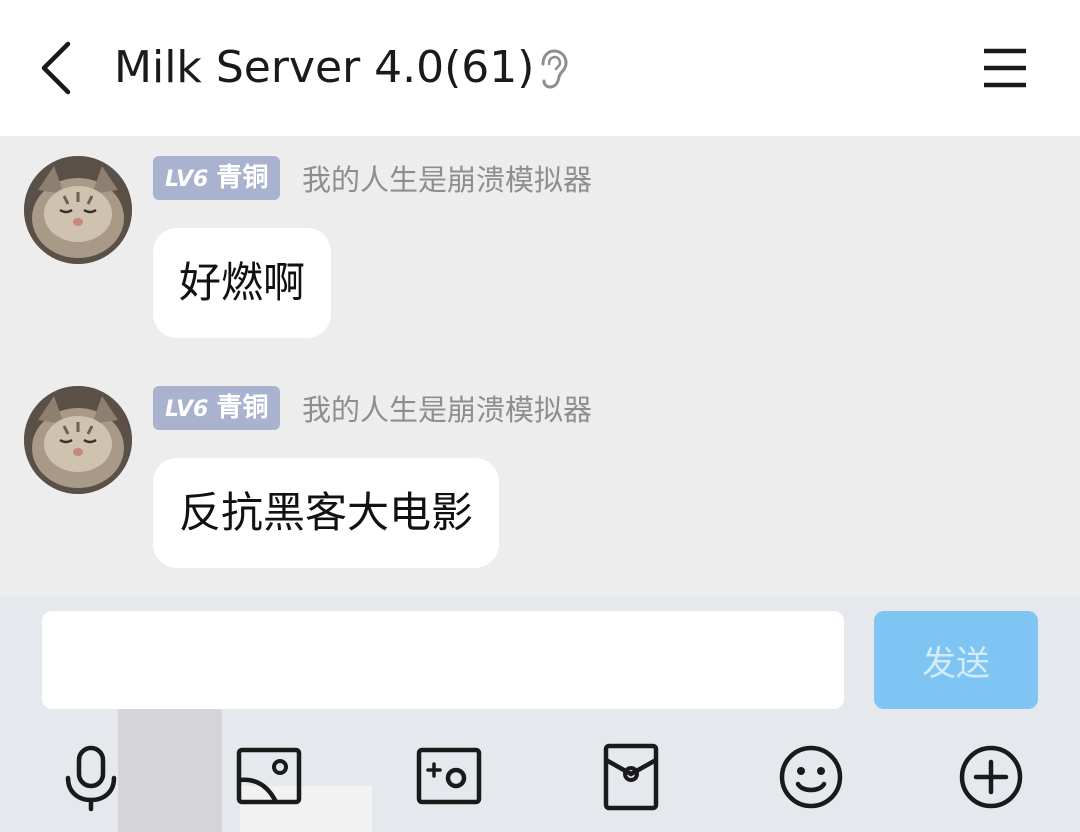  What do you see at coordinates (58, 68) in the screenshot?
I see `back-arrow-icon` at bounding box center [58, 68].